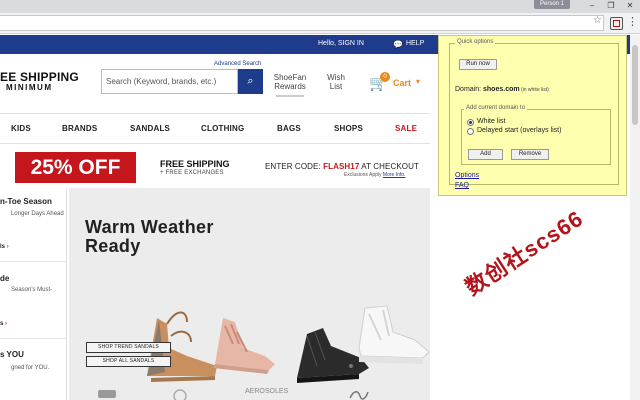 The width and height of the screenshot is (640, 400). Describe the element at coordinates (150, 128) in the screenshot. I see `nav-sandals: SANDALS` at that location.